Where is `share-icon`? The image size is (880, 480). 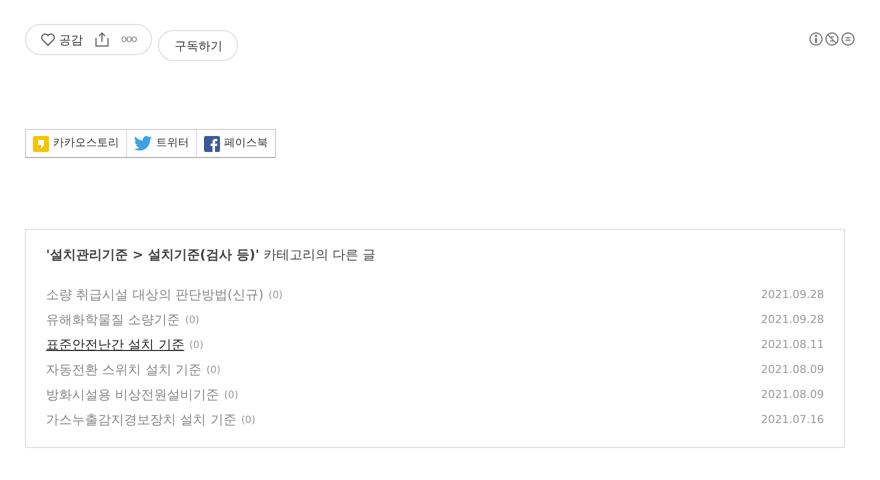
share-icon is located at coordinates (102, 39).